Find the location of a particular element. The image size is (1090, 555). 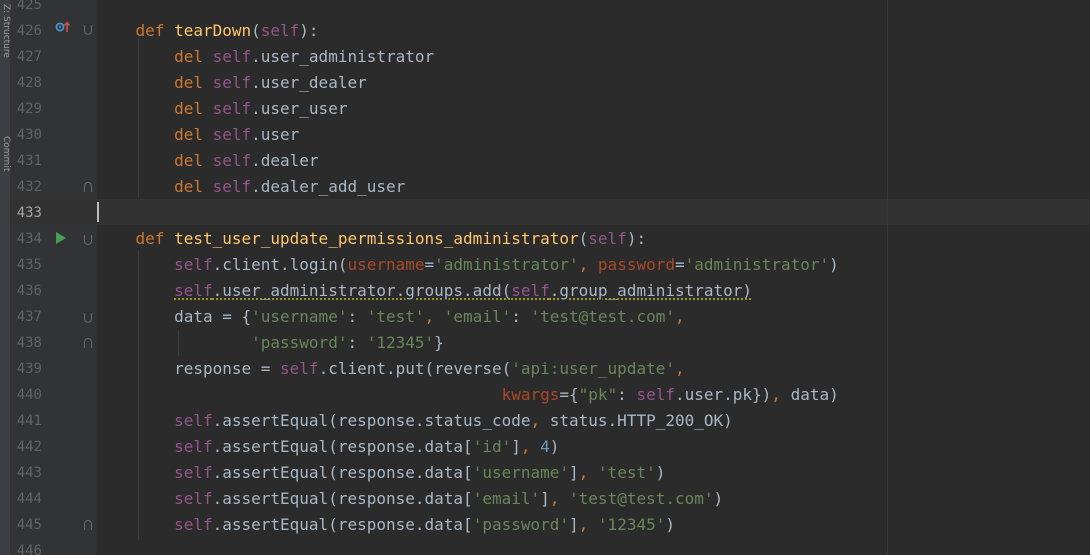

line-number: 426 is located at coordinates (29, 31).